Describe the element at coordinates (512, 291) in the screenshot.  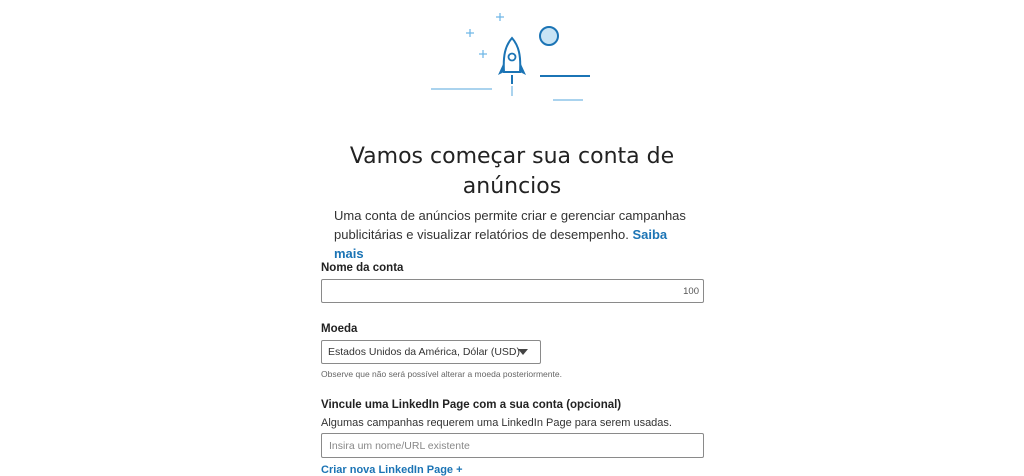
I see `account-name-input: 100` at that location.